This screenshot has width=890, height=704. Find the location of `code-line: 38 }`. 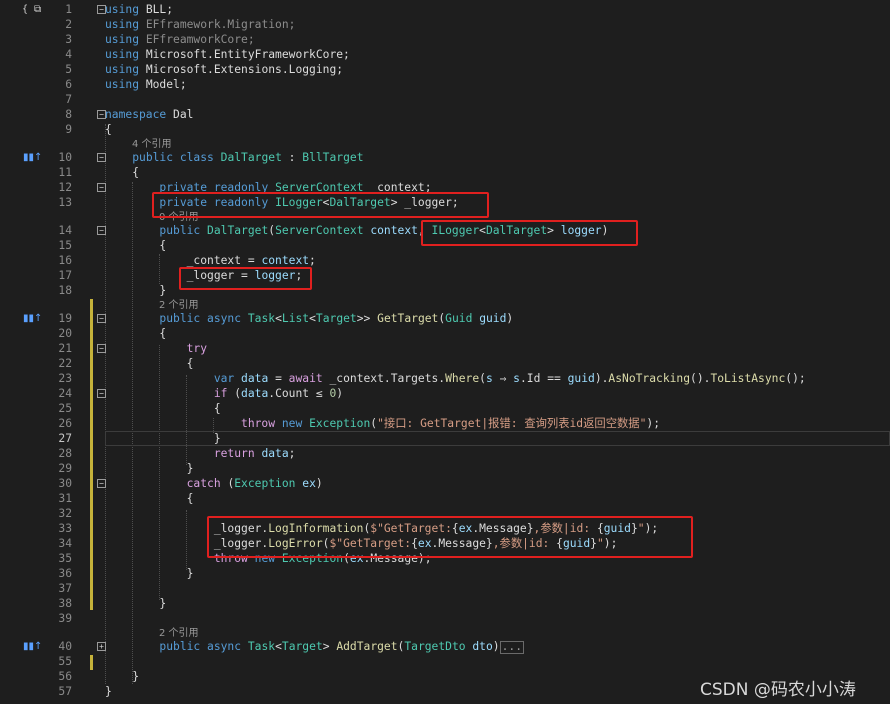

code-line: 38 } is located at coordinates (445, 603).